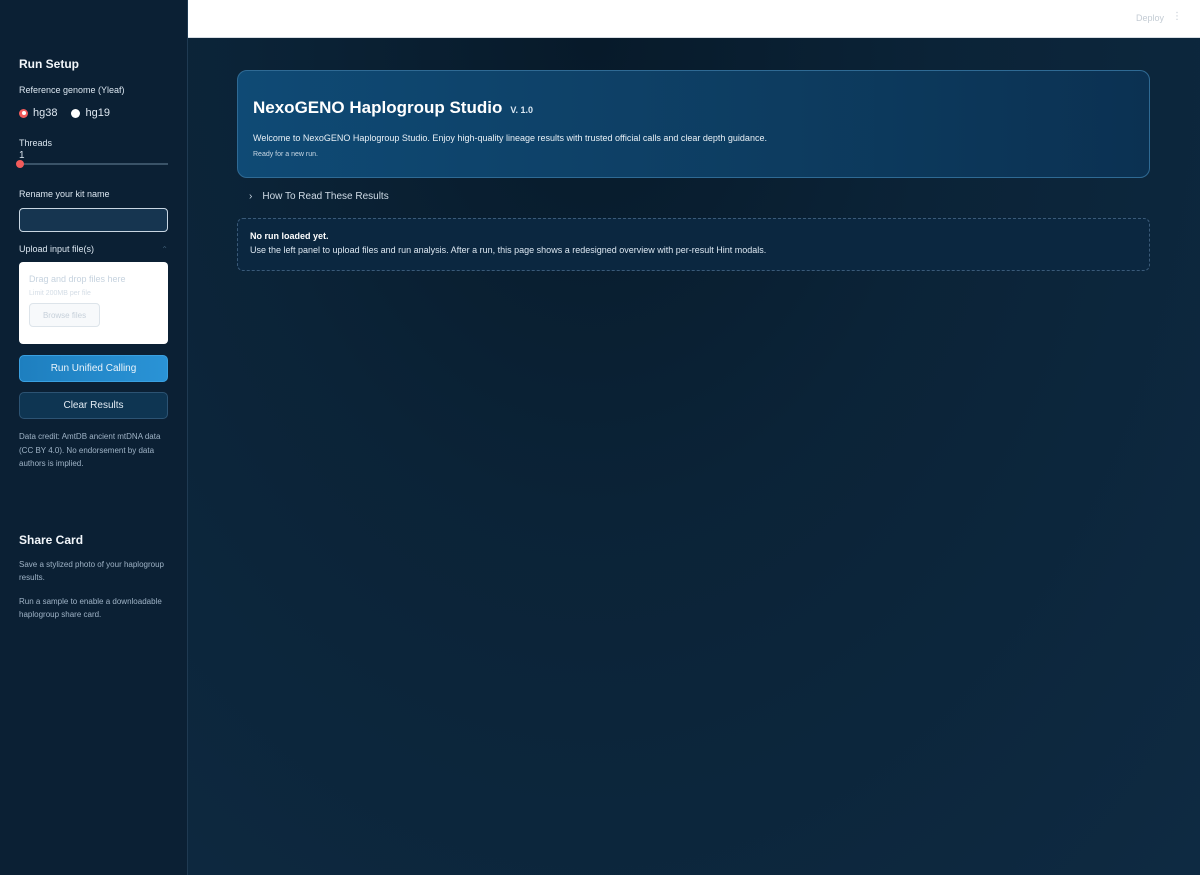  I want to click on dropzone-title: Drag and drop files here, so click(77, 279).